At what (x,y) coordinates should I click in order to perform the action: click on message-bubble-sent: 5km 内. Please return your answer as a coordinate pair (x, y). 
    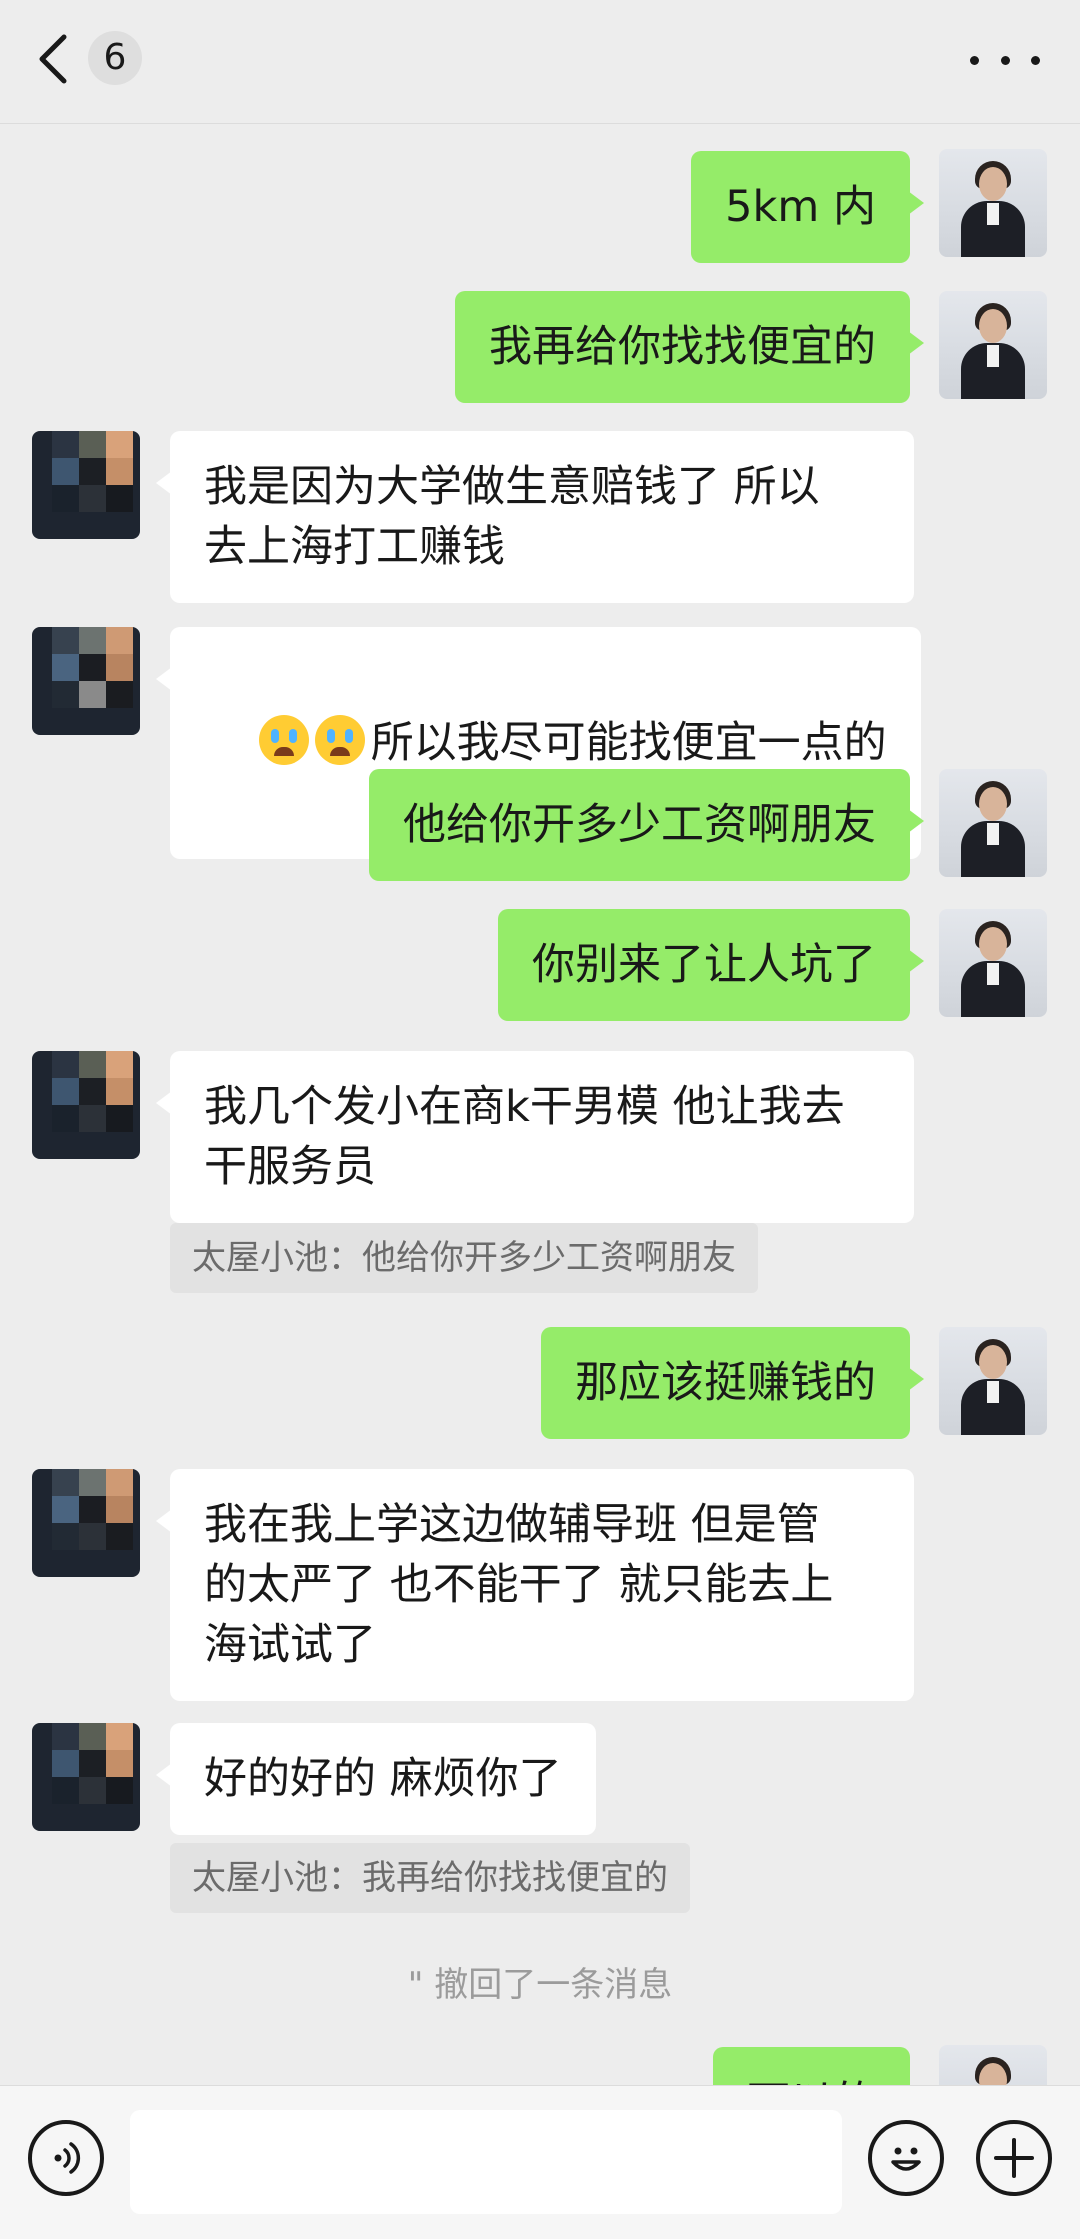
    Looking at the image, I should click on (807, 207).